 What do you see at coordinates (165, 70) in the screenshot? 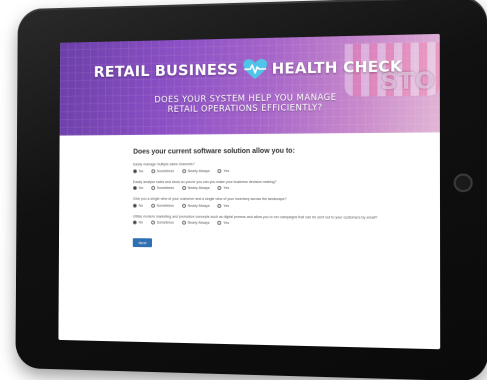
I see `banner-title-left: RETAIL BUSINESS` at bounding box center [165, 70].